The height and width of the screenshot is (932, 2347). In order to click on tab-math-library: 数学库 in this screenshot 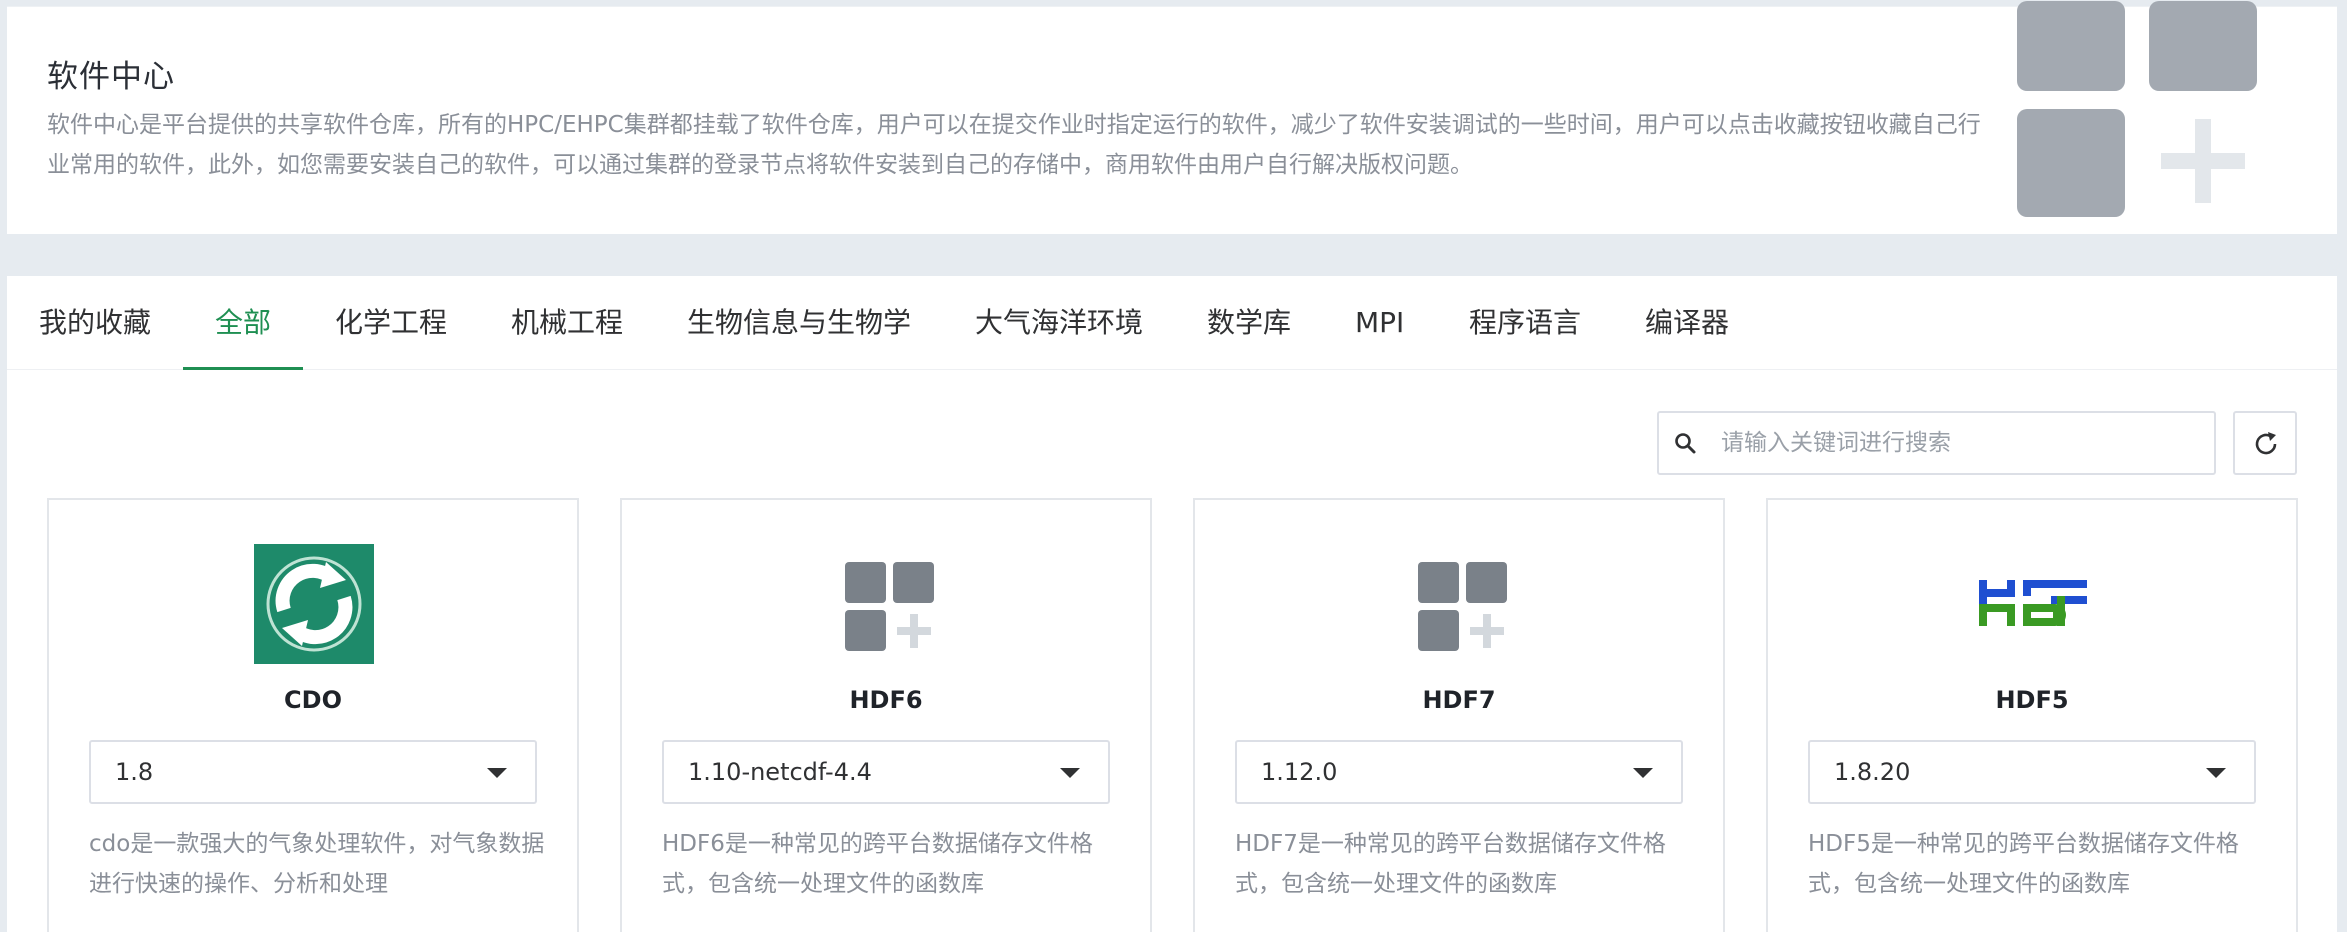, I will do `click(1249, 323)`.